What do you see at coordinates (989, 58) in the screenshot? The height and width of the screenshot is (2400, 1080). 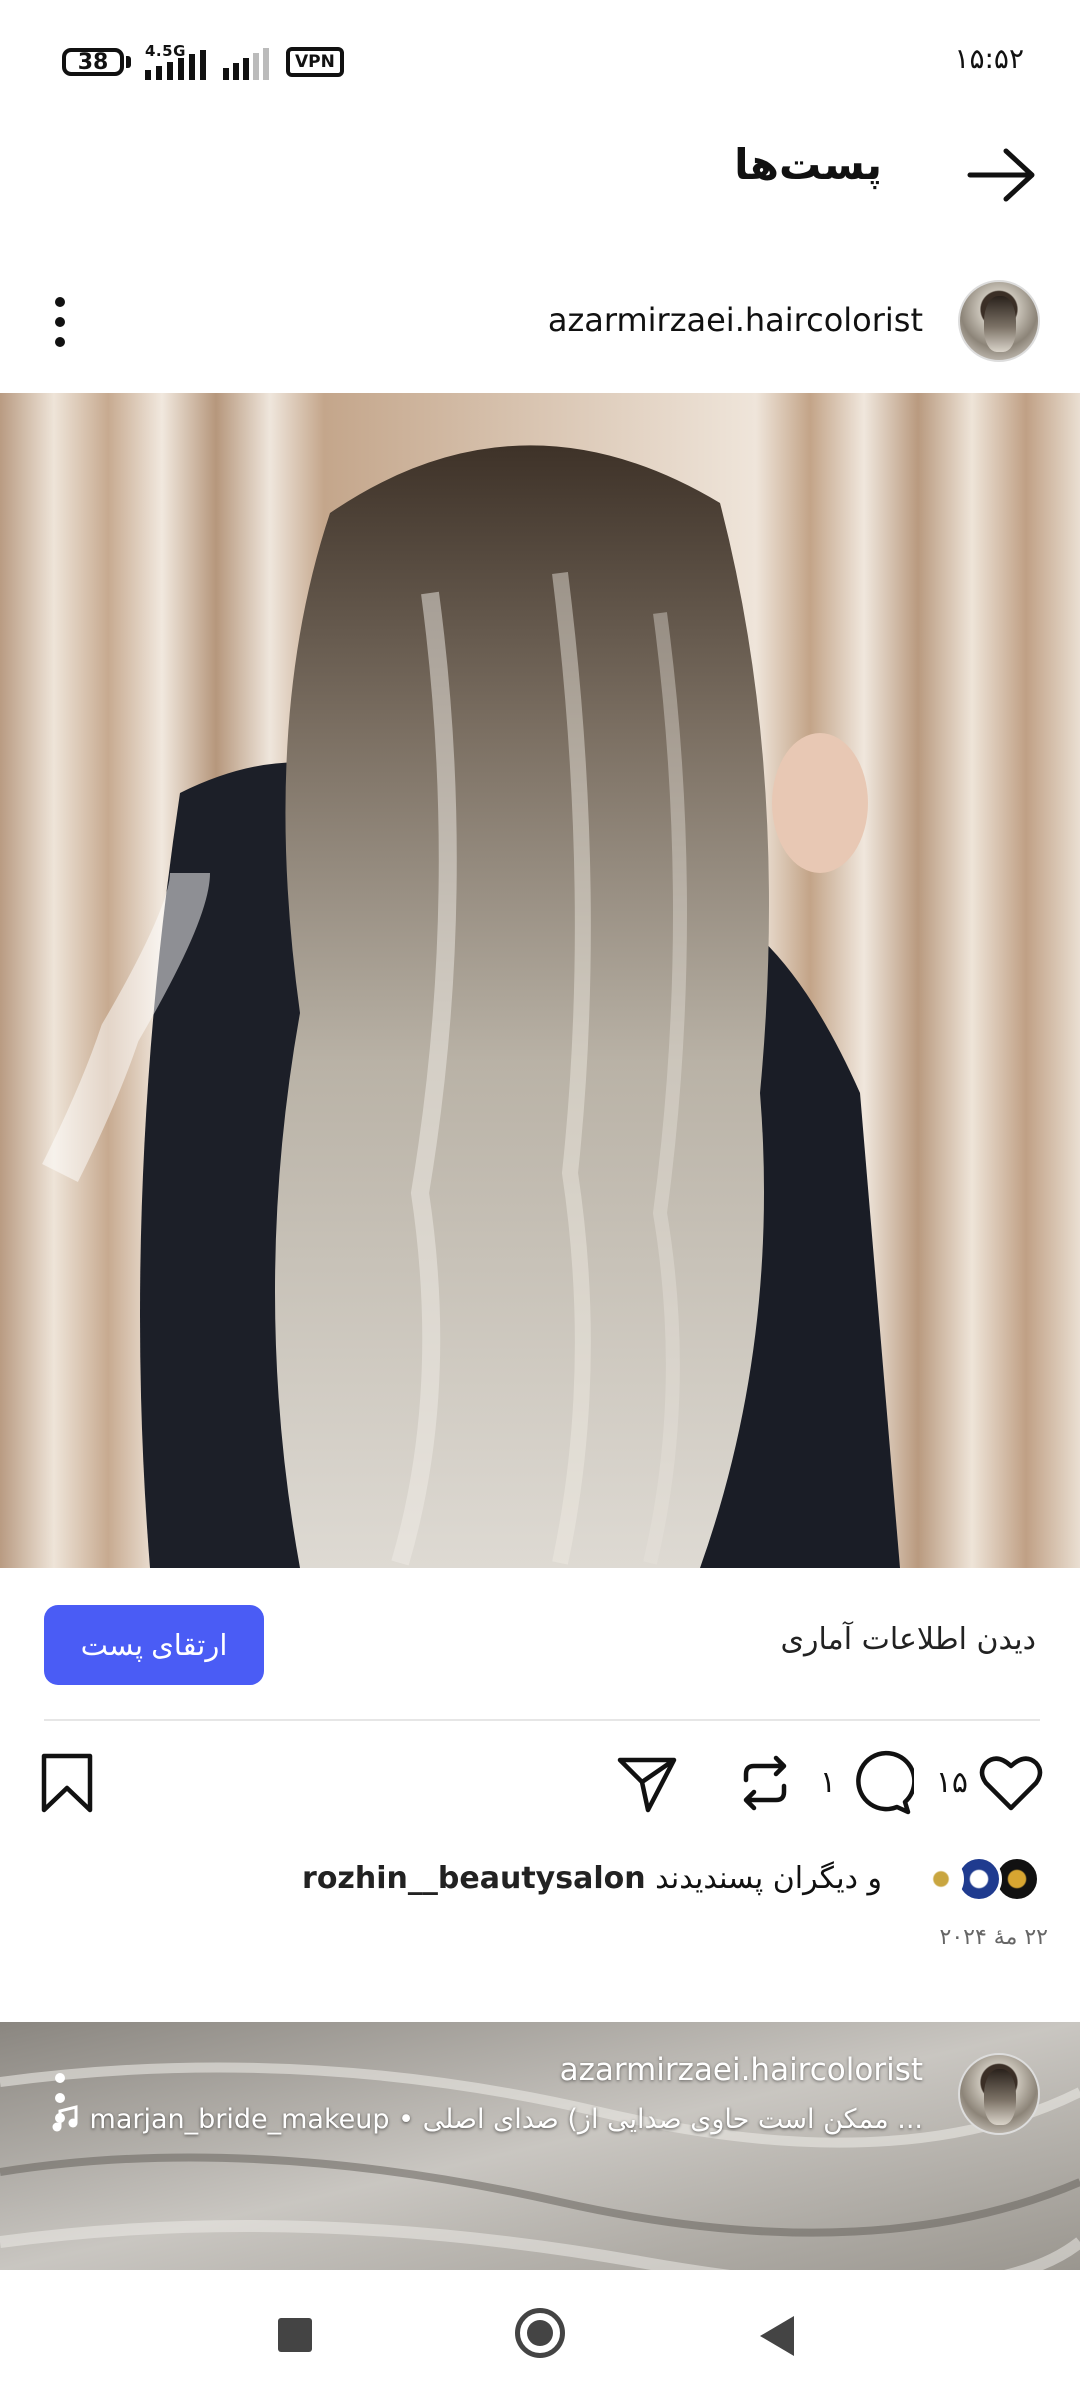 I see `clock: ۱۵:۵۲` at bounding box center [989, 58].